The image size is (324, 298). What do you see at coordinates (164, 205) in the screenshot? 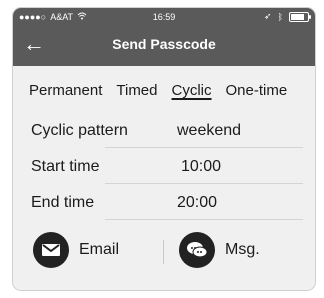
I see `end-time-row: End time 20:00` at bounding box center [164, 205].